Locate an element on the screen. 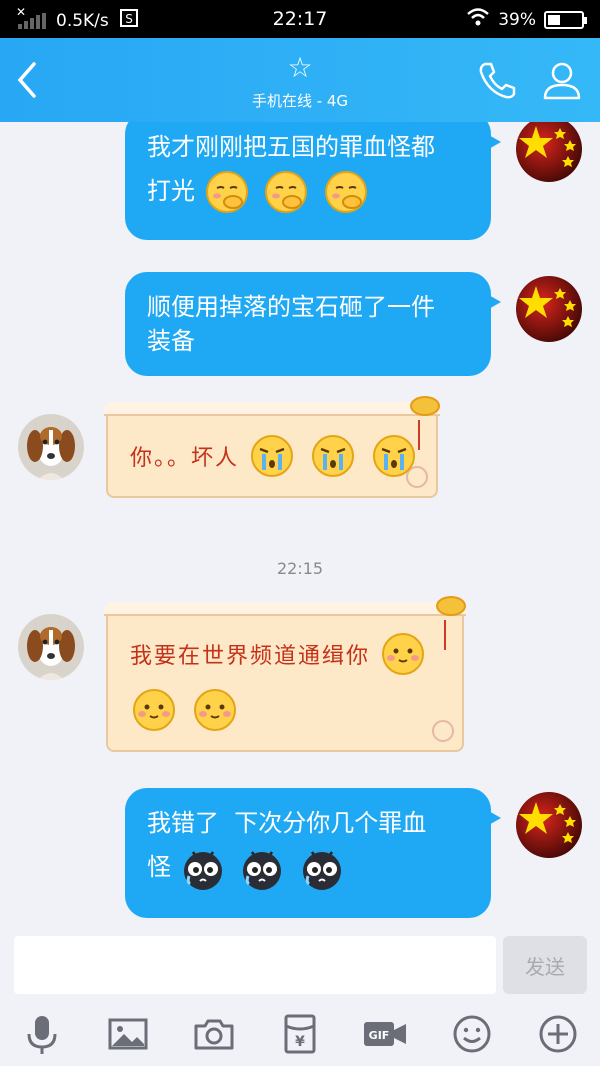  message-text: 装备 is located at coordinates (171, 341).